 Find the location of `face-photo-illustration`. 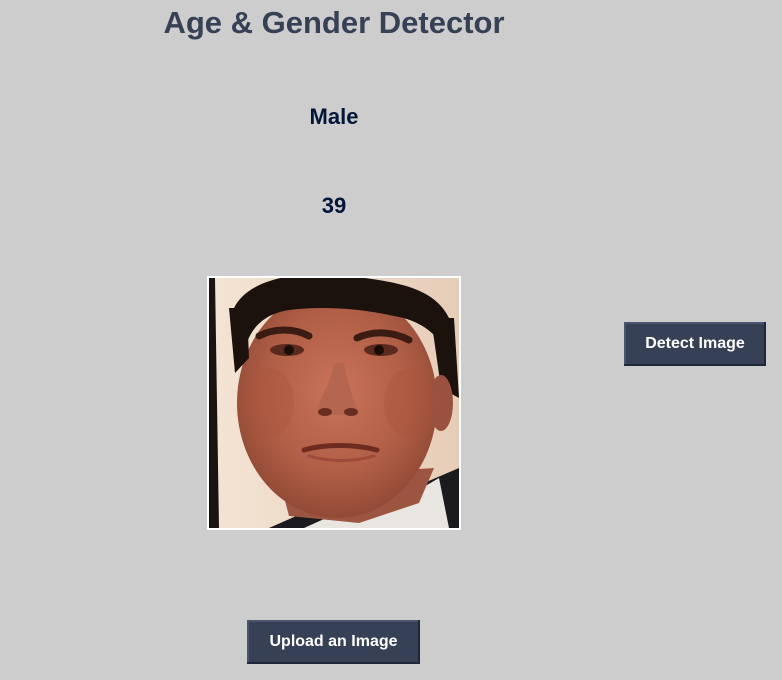

face-photo-illustration is located at coordinates (334, 403).